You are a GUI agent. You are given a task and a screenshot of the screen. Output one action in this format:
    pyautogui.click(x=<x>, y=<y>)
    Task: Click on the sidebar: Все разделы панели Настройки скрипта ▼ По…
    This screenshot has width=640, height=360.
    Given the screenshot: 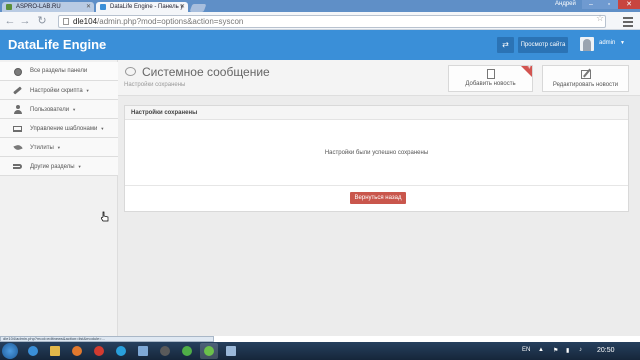 What is the action you would take?
    pyautogui.click(x=59, y=198)
    